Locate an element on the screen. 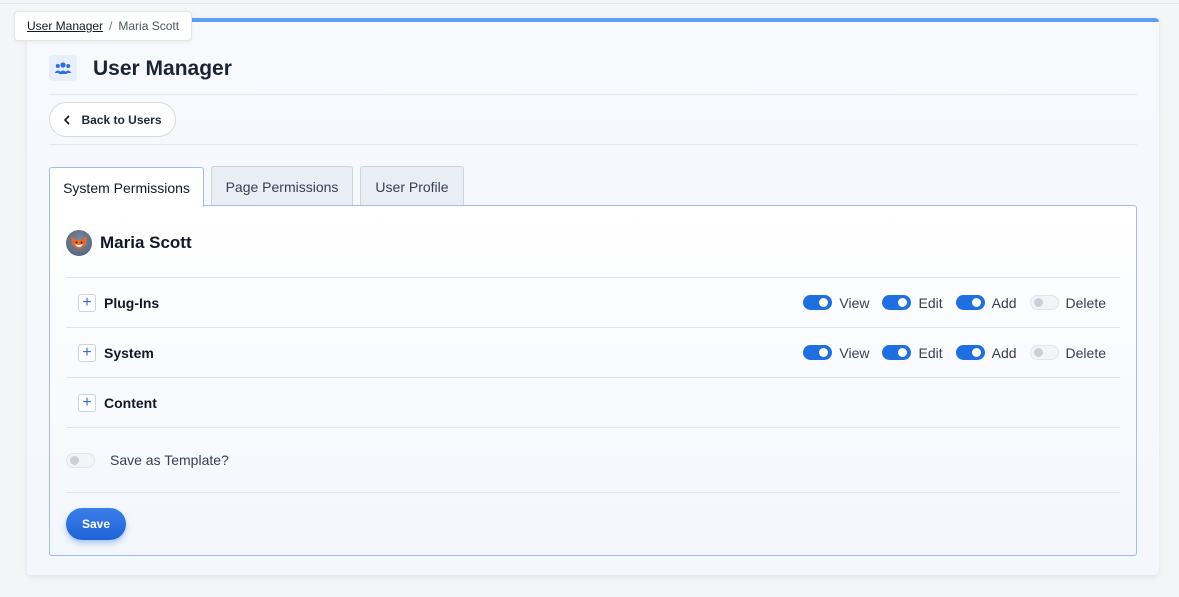 The image size is (1179, 597). permission-row-content: + Content is located at coordinates (593, 402).